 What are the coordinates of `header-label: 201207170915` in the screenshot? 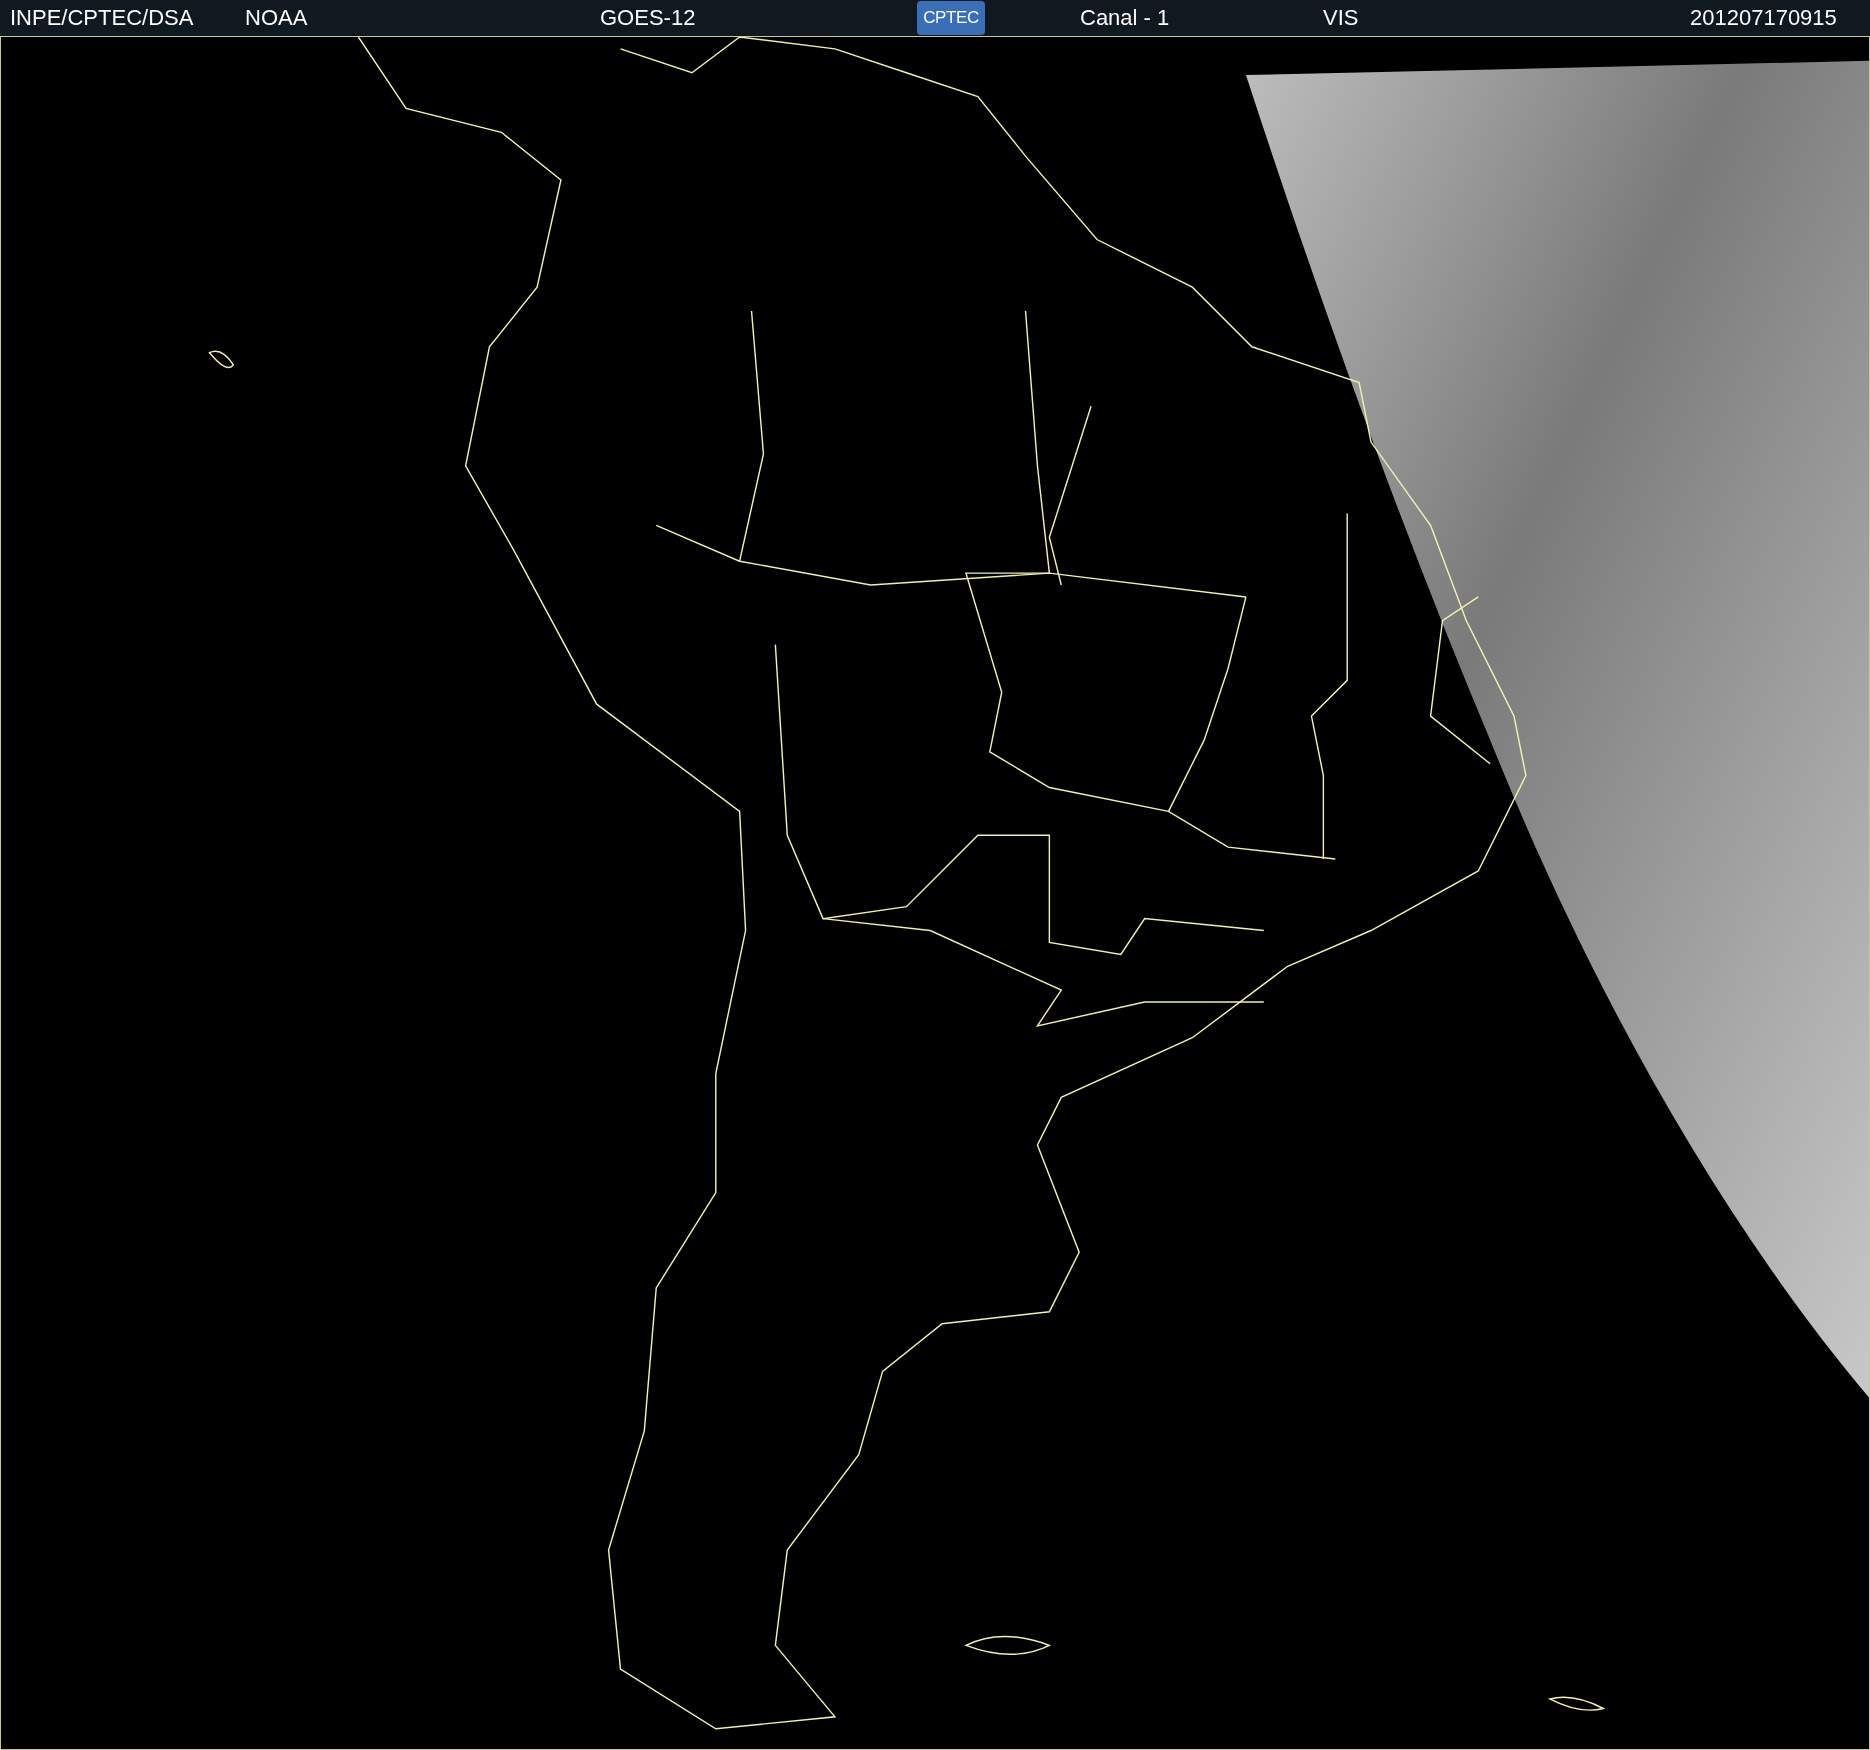 It's located at (1763, 18).